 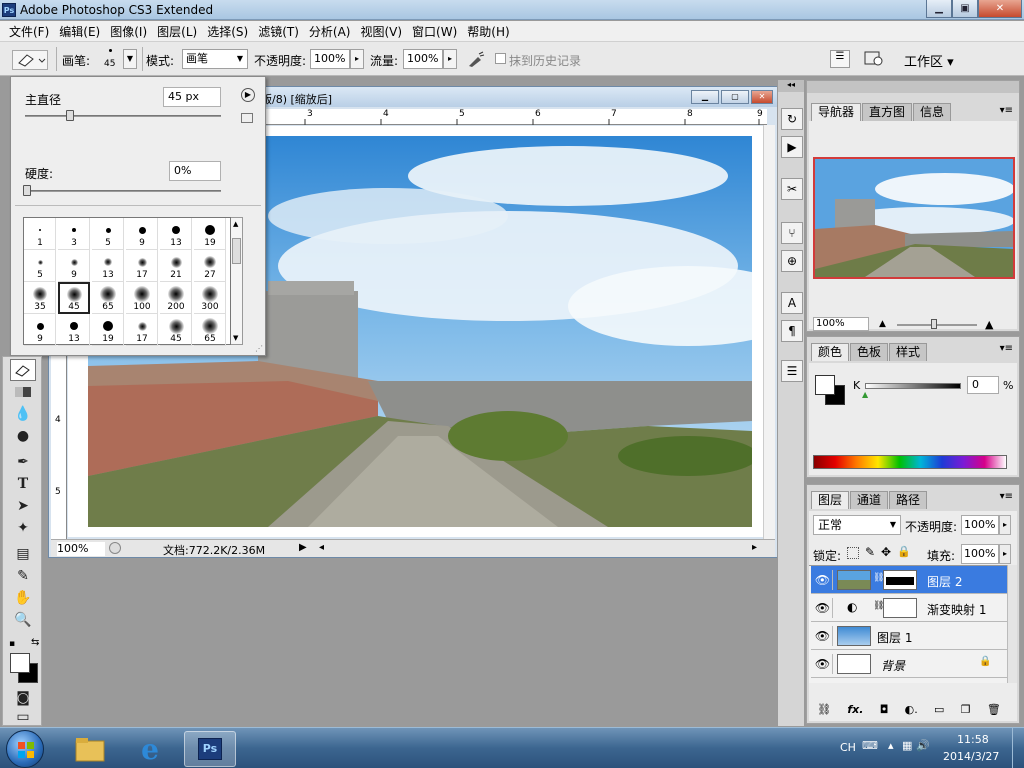 I want to click on notes-tool: ▤, so click(x=23, y=554).